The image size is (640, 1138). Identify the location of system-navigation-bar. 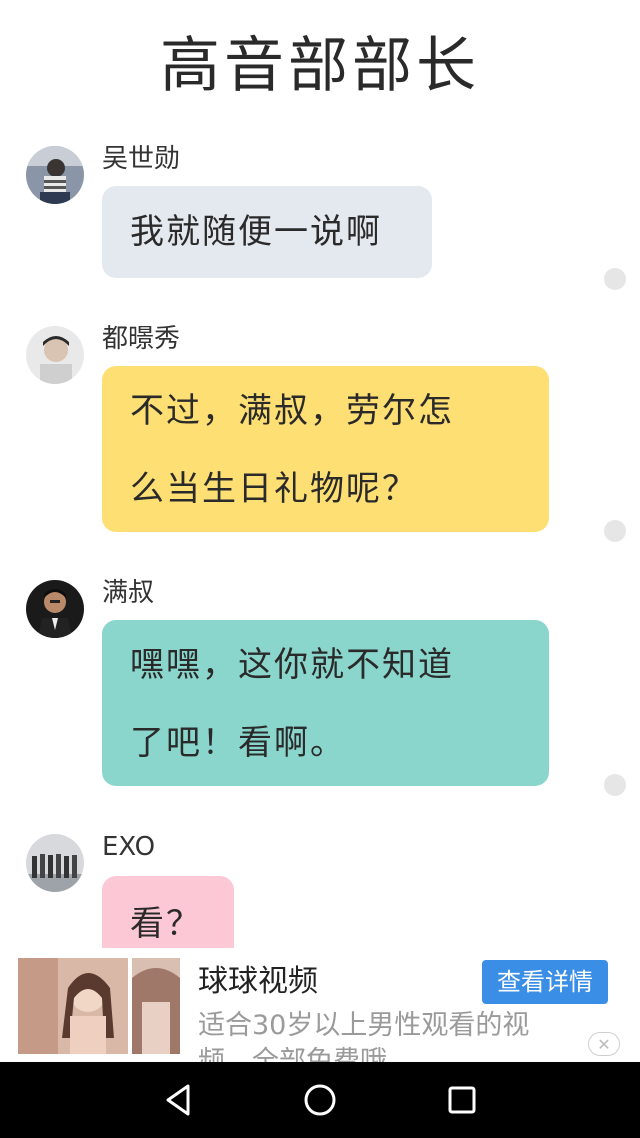
(320, 1100).